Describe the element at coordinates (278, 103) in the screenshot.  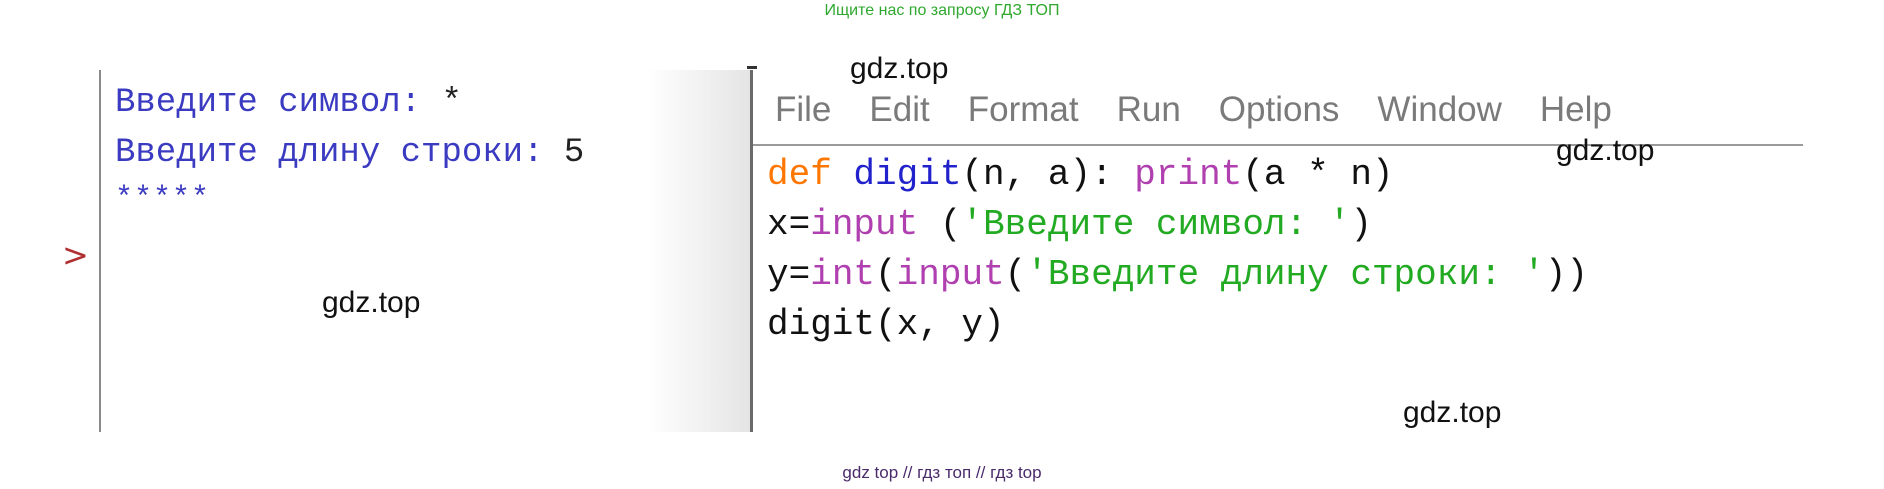
I see `shell-prompt-text: Введите символ:` at that location.